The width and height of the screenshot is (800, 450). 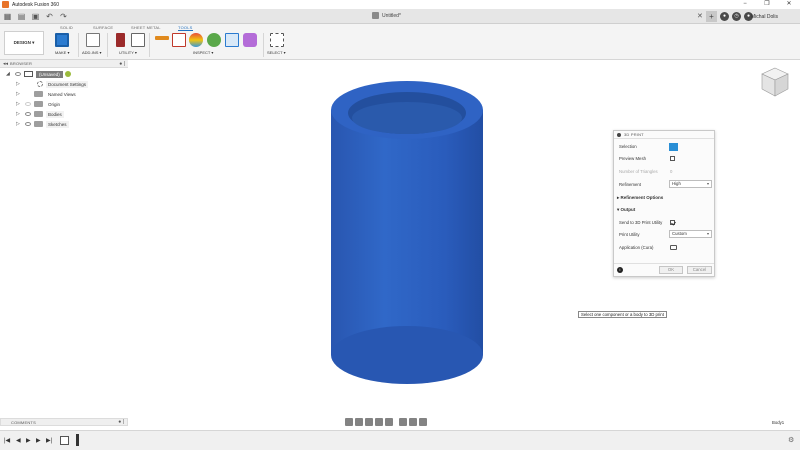 What do you see at coordinates (49, 440) in the screenshot?
I see `go-to-end-icon: ▶|` at bounding box center [49, 440].